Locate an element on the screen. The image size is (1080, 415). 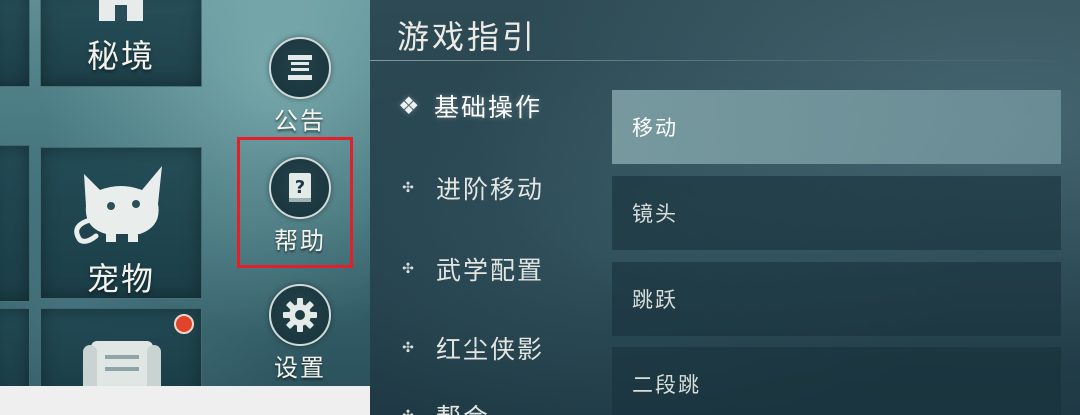
category-label: 红尘侠影 is located at coordinates (490, 349).